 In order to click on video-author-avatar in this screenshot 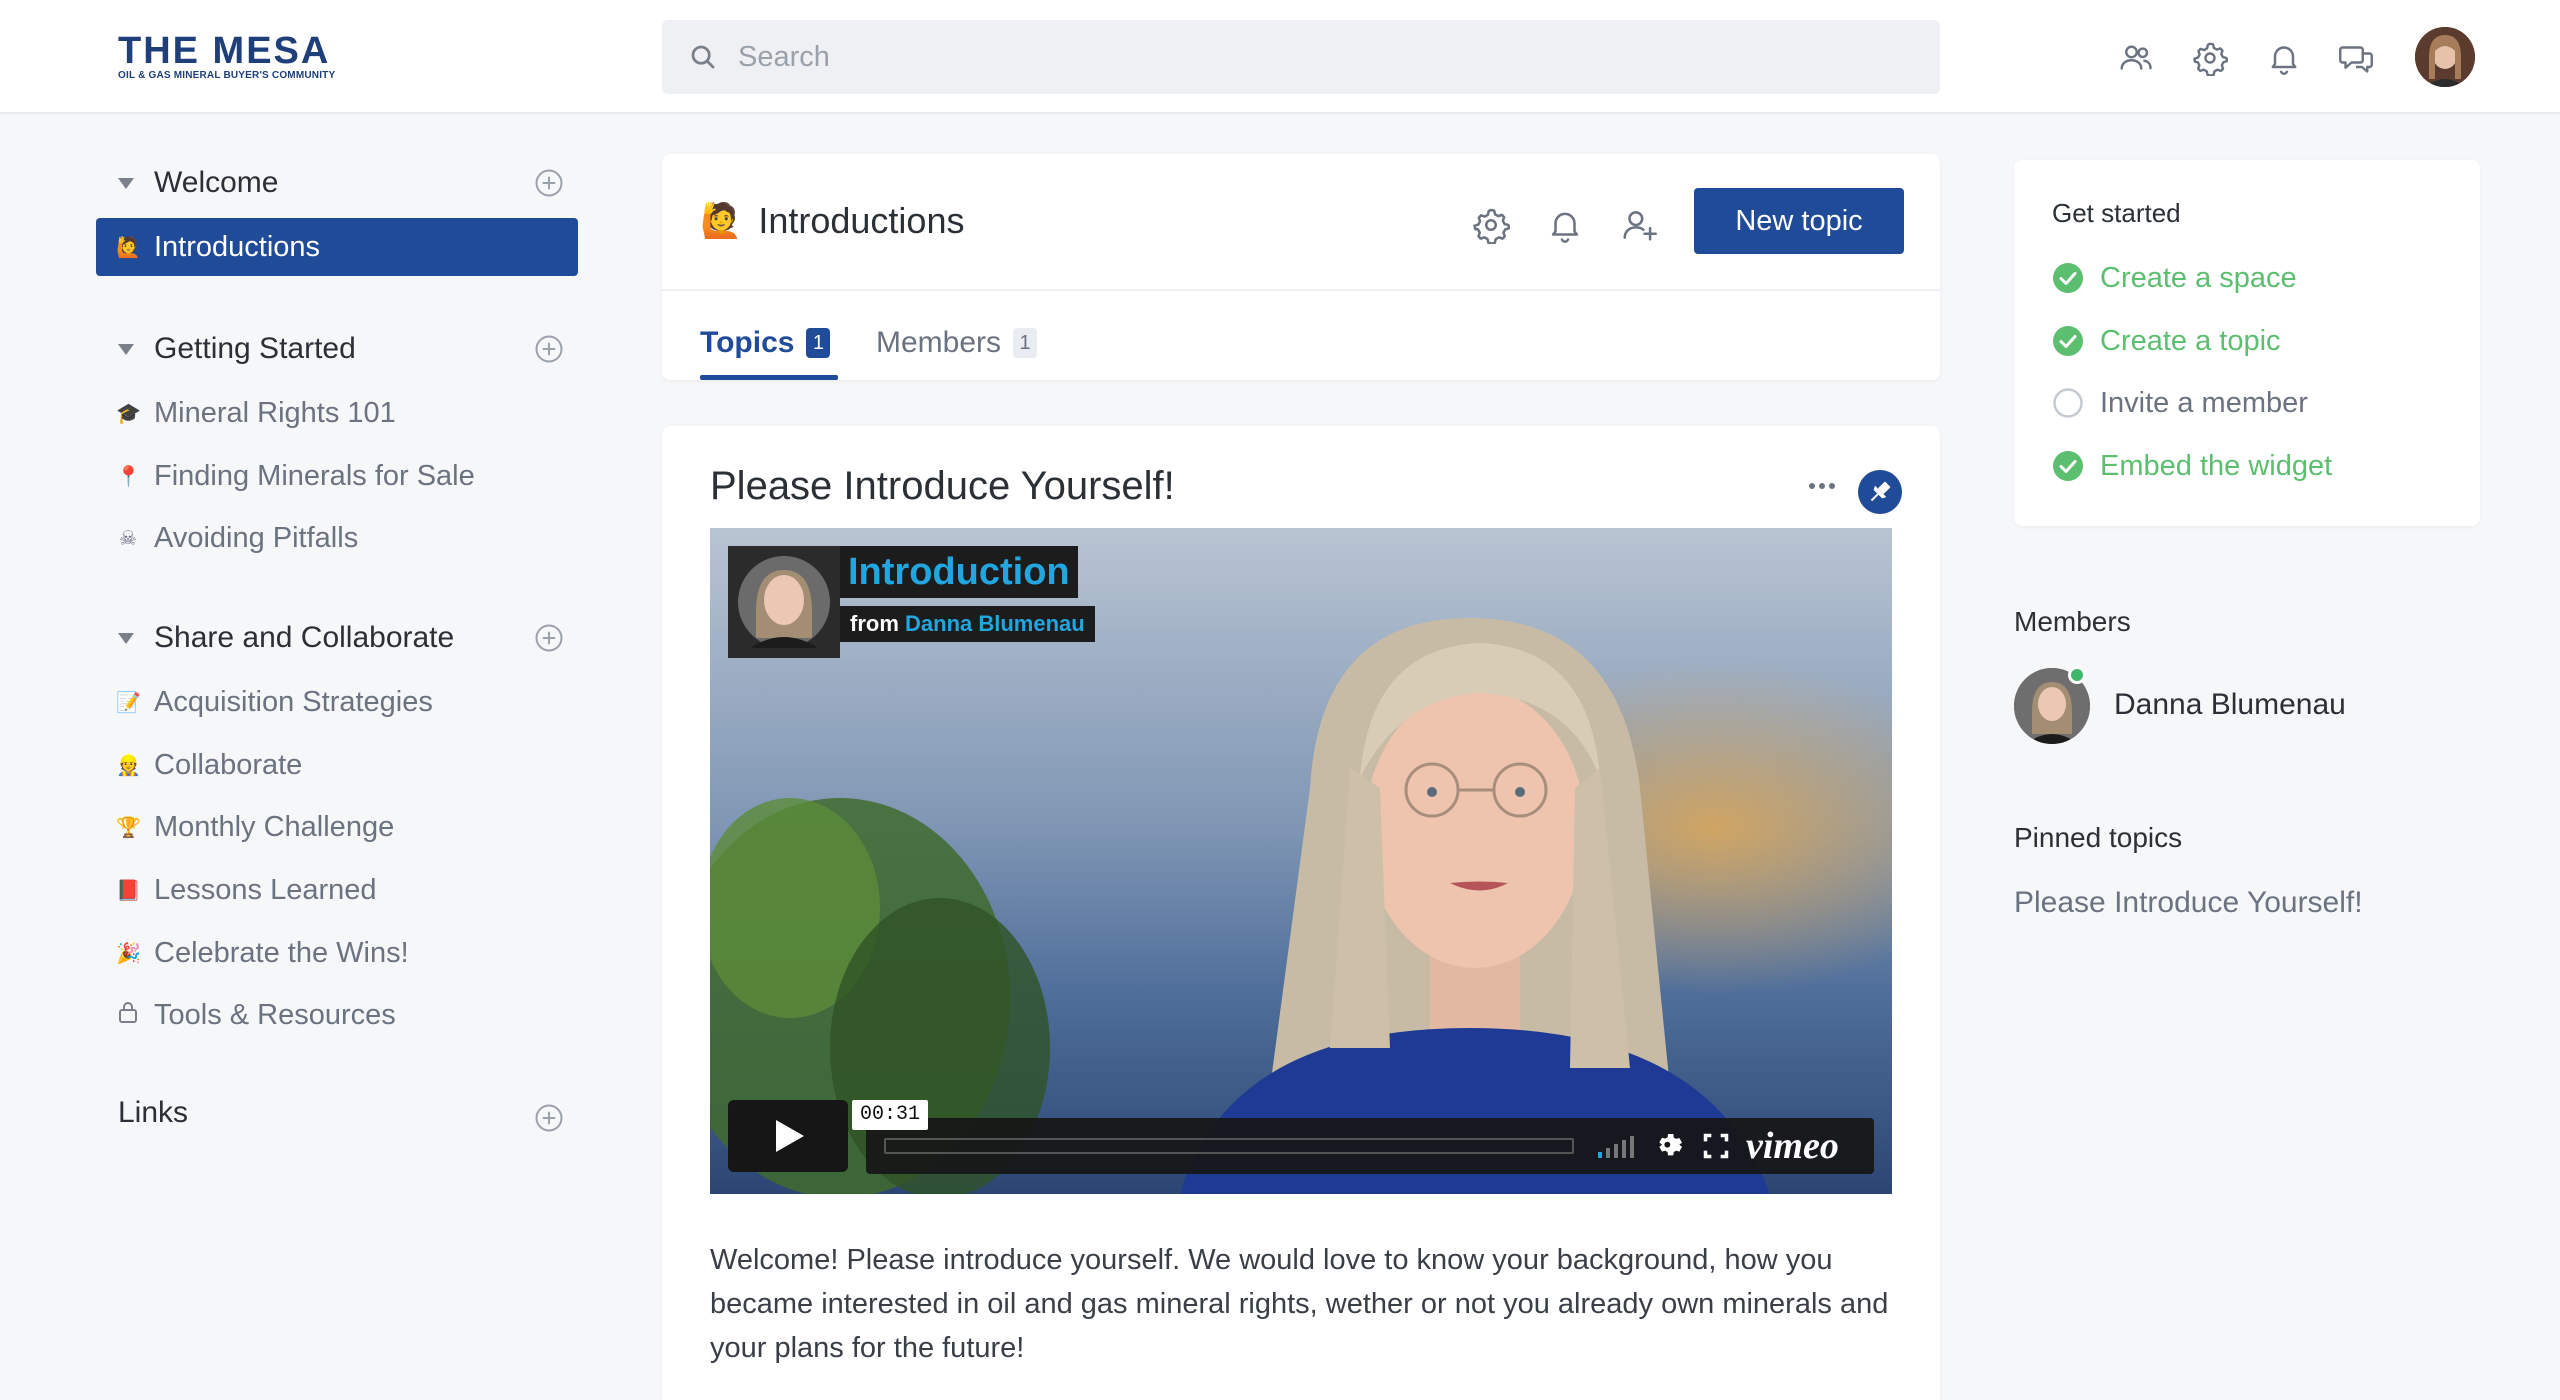, I will do `click(784, 602)`.